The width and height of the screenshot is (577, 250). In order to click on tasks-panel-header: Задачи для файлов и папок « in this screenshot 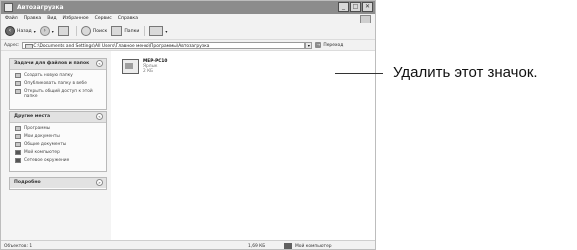, I will do `click(58, 64)`.